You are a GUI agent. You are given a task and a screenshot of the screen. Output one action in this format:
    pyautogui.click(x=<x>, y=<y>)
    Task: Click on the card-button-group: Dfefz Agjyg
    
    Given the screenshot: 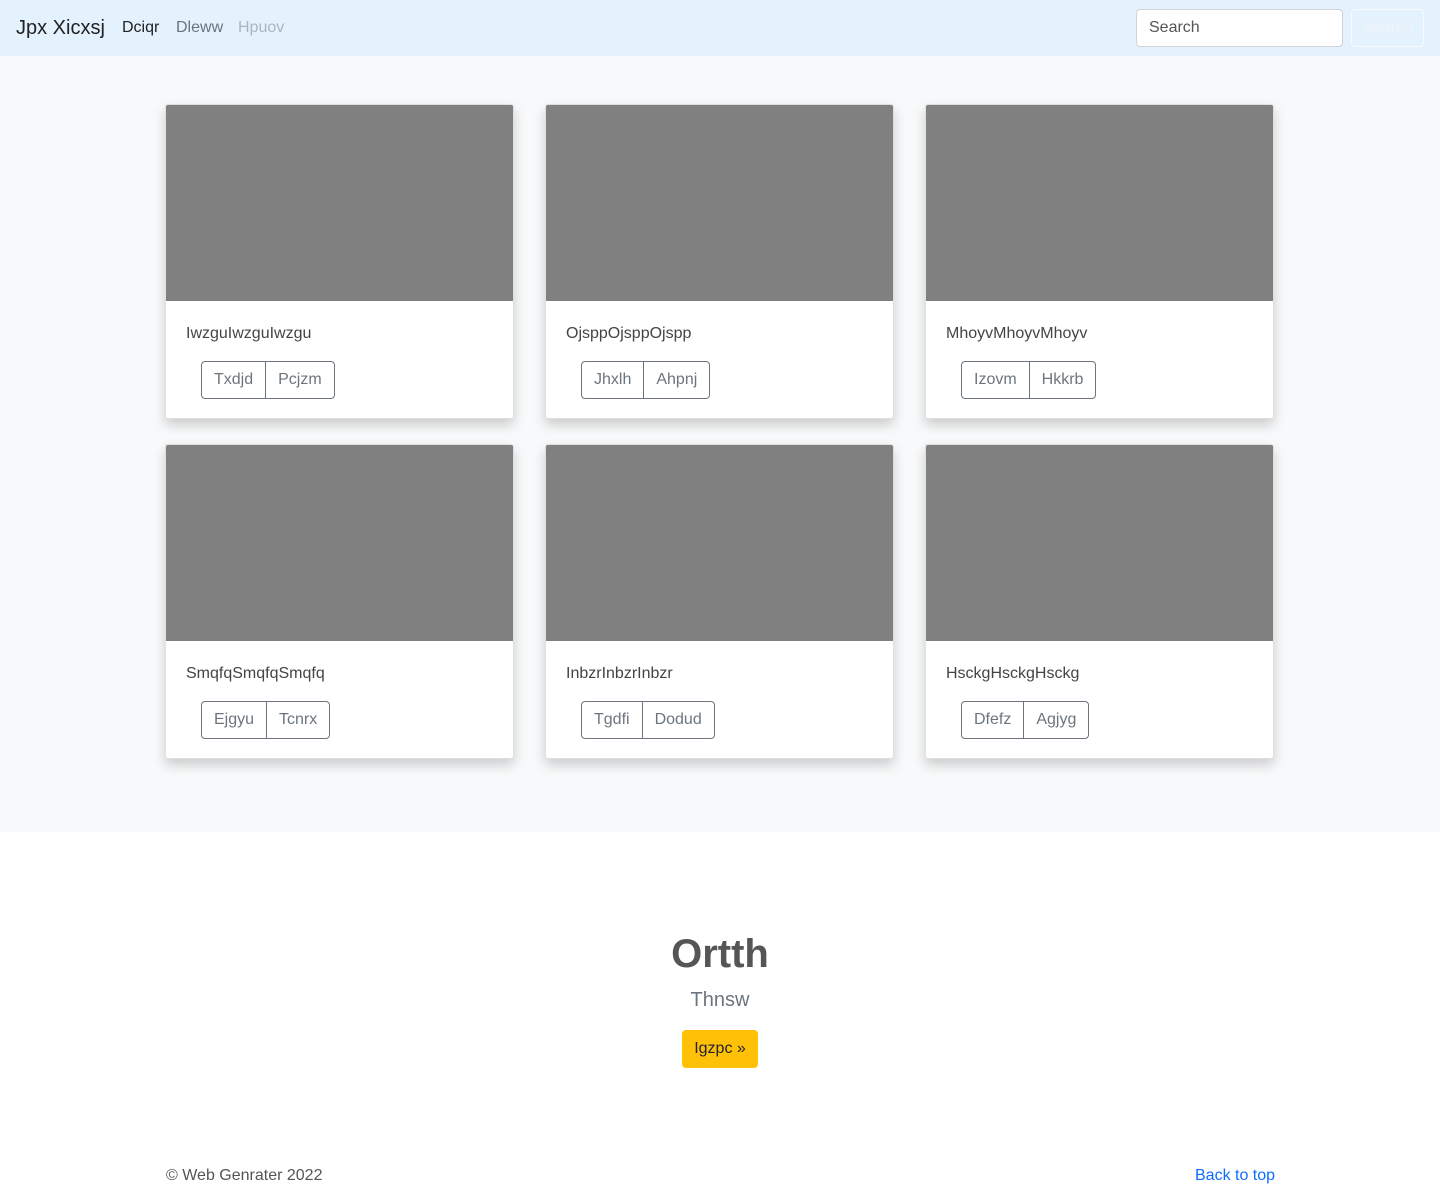 What is the action you would take?
    pyautogui.click(x=1025, y=720)
    